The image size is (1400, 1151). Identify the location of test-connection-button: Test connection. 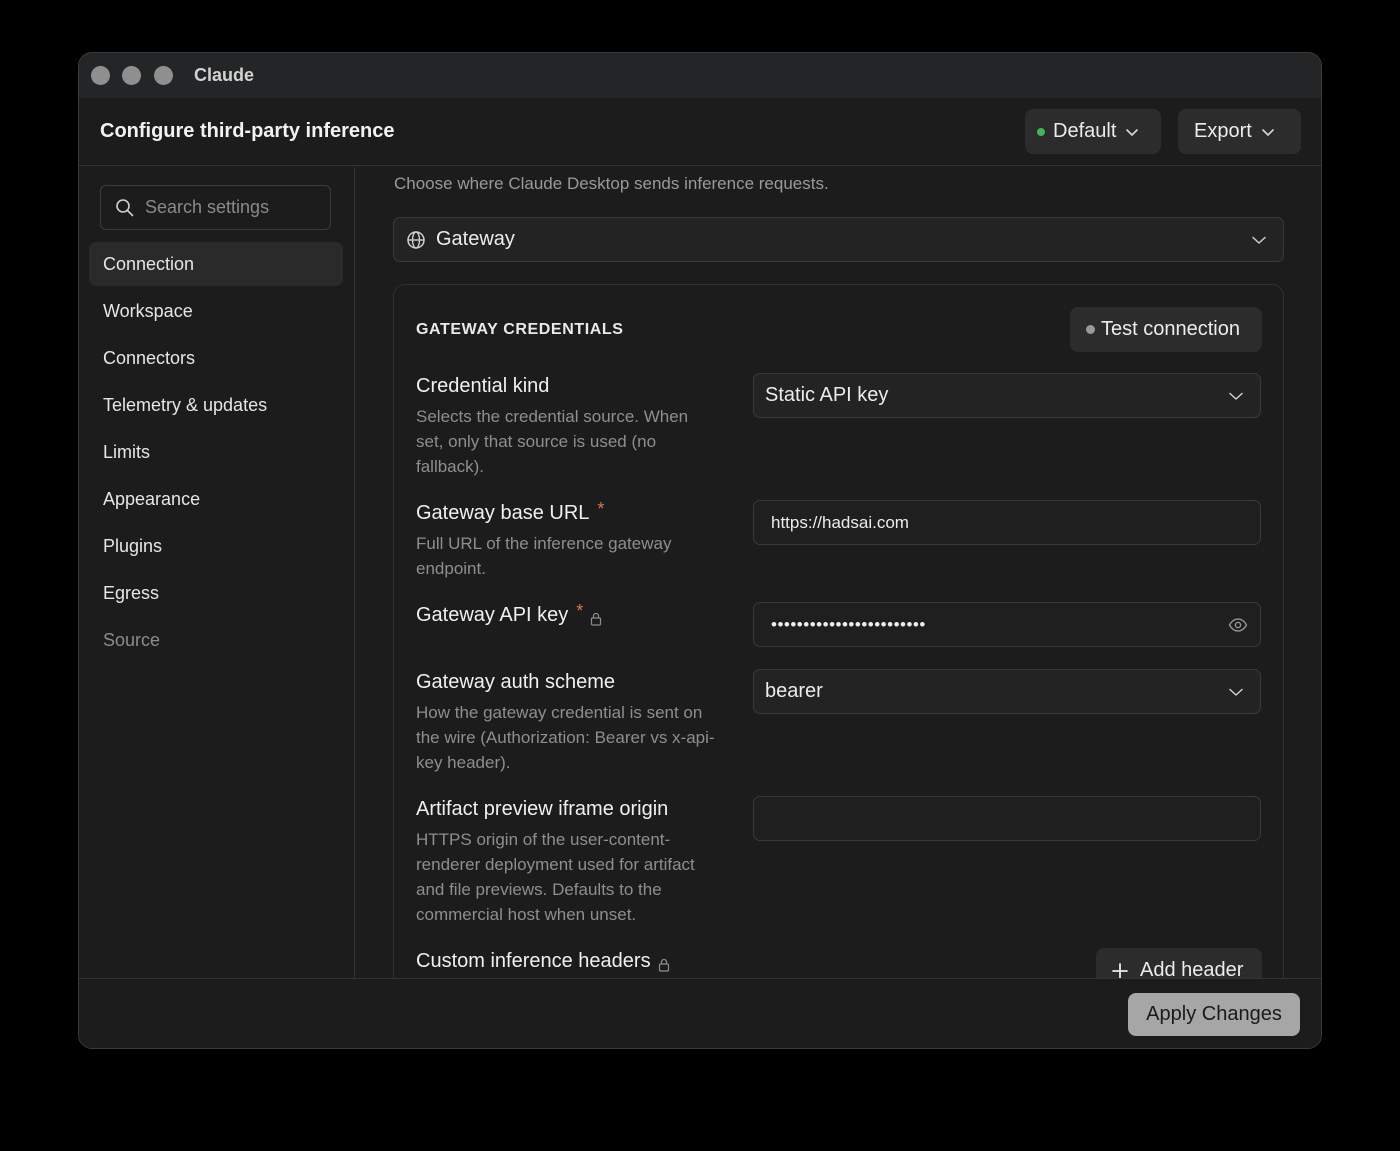
(1166, 329).